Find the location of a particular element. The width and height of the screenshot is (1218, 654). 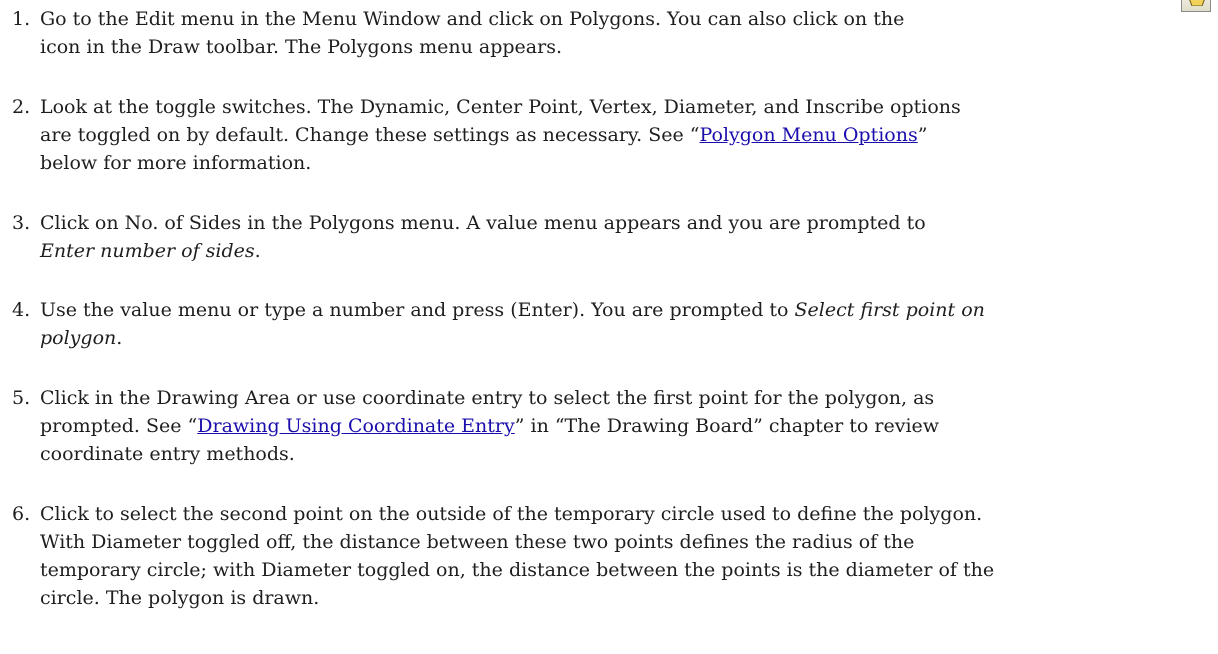

prompt-text: polygon is located at coordinates (78, 338).